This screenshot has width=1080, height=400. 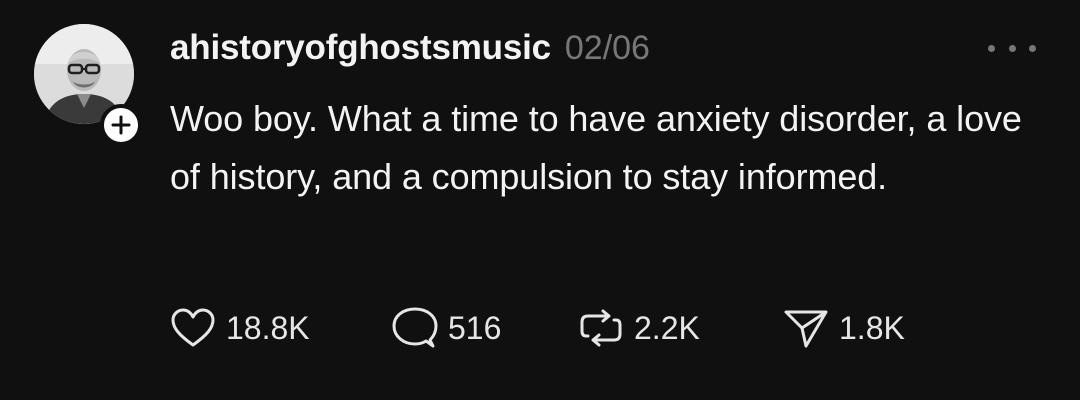 I want to click on plus-icon, so click(x=121, y=125).